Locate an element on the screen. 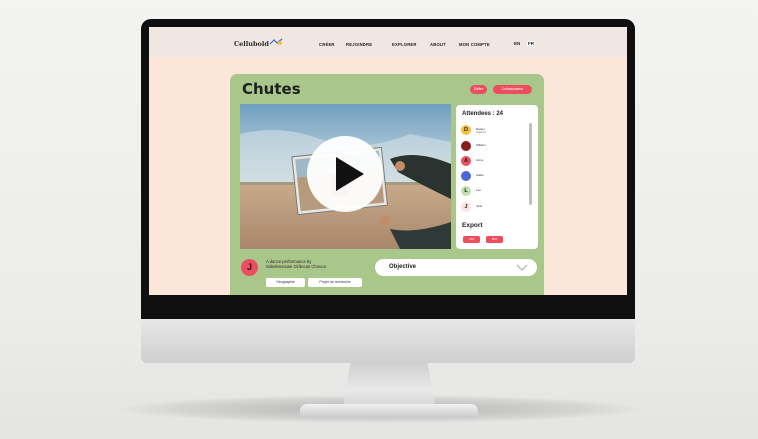 This screenshot has width=758, height=439. description-line: Sokelenvouse Cirâncan Chouca is located at coordinates (296, 267).